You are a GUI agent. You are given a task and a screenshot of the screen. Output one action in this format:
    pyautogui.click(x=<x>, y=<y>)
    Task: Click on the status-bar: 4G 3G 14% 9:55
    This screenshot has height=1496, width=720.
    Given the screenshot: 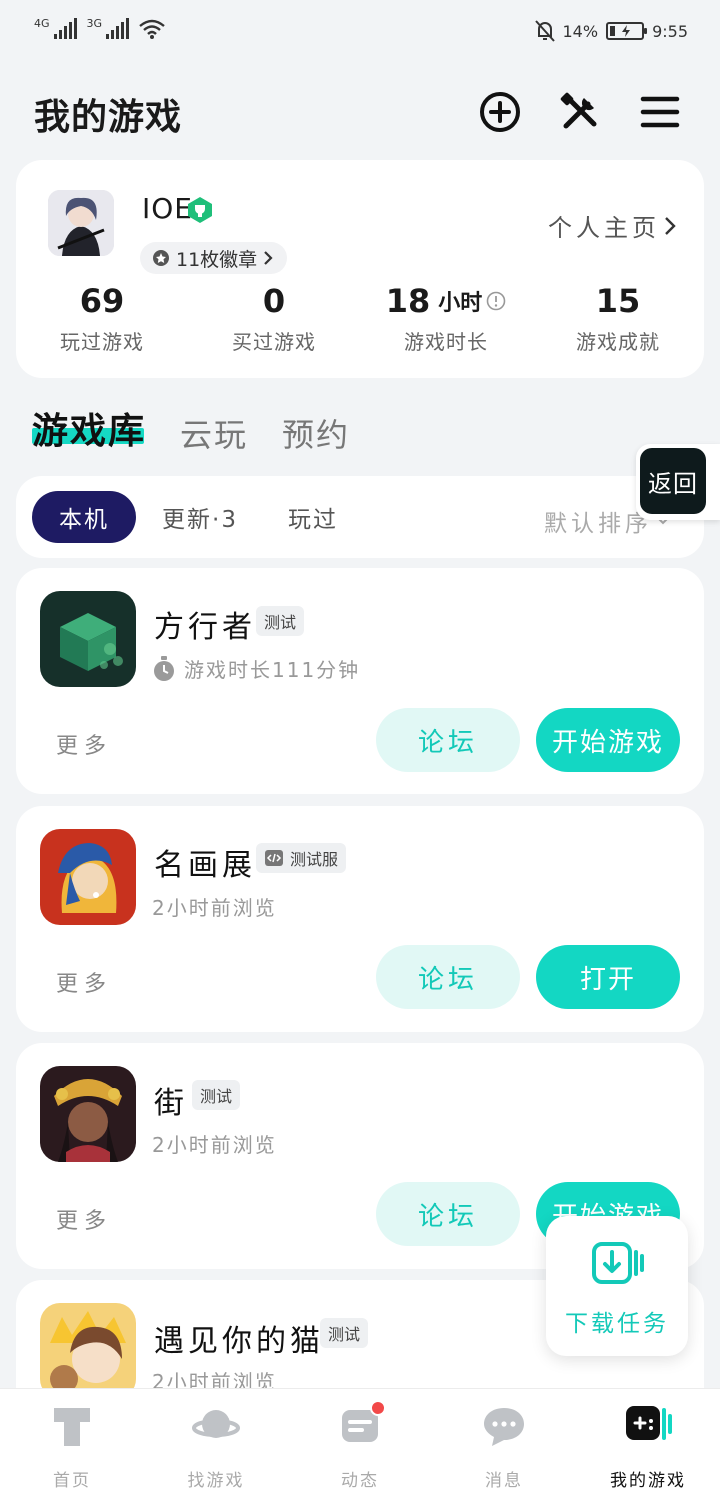 What is the action you would take?
    pyautogui.click(x=360, y=32)
    